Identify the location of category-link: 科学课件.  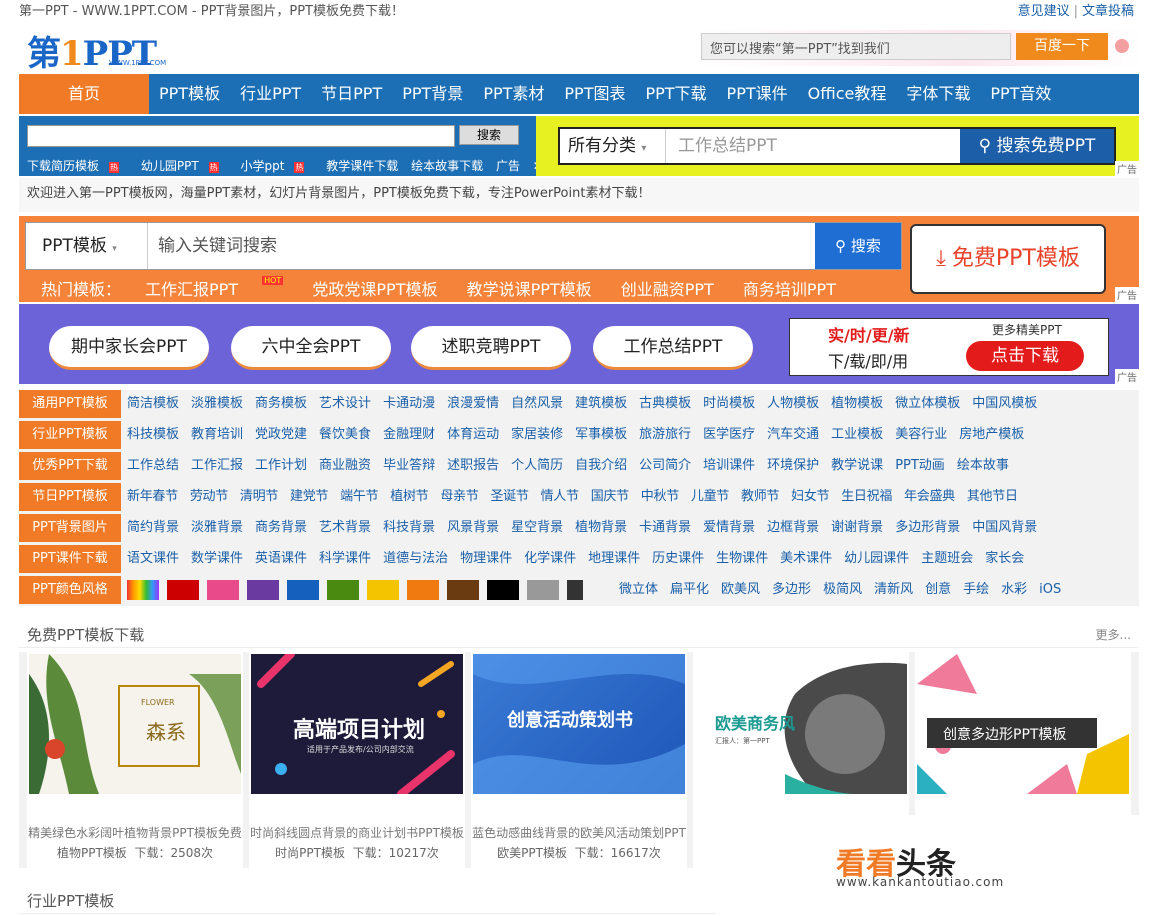
(345, 558).